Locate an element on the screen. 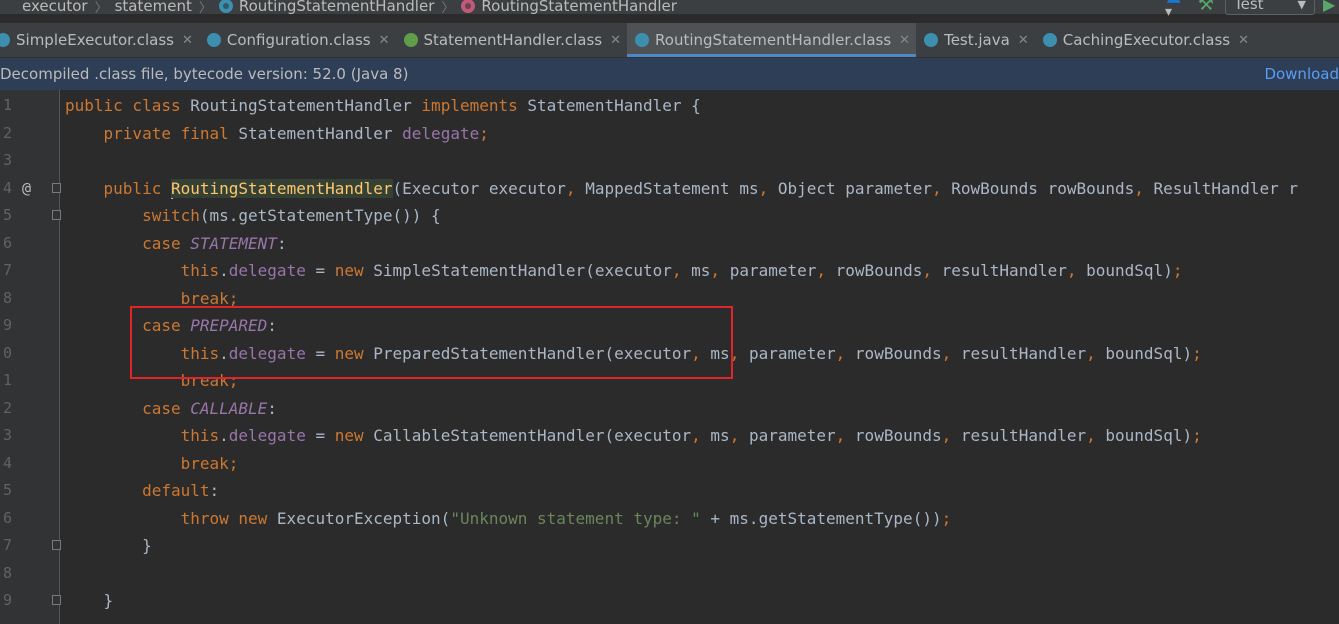 Image resolution: width=1339 pixels, height=624 pixels. run-config-label: Test is located at coordinates (1249, 6).